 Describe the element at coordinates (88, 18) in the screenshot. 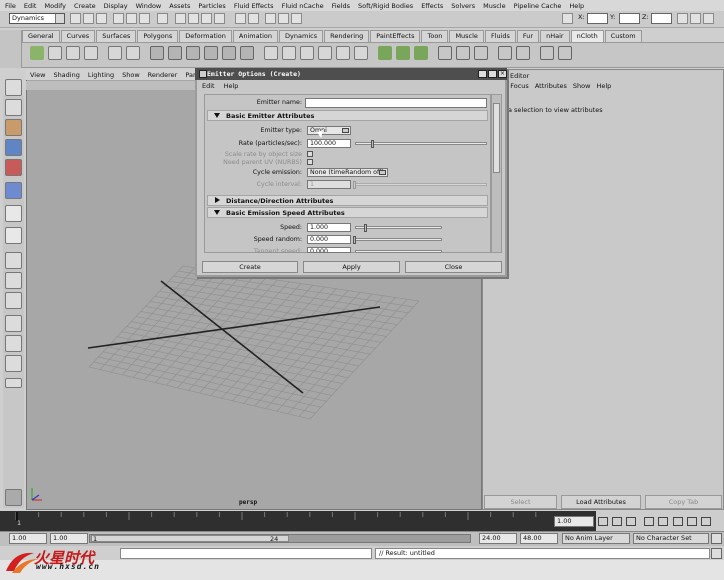

I see `open-scene-icon` at that location.